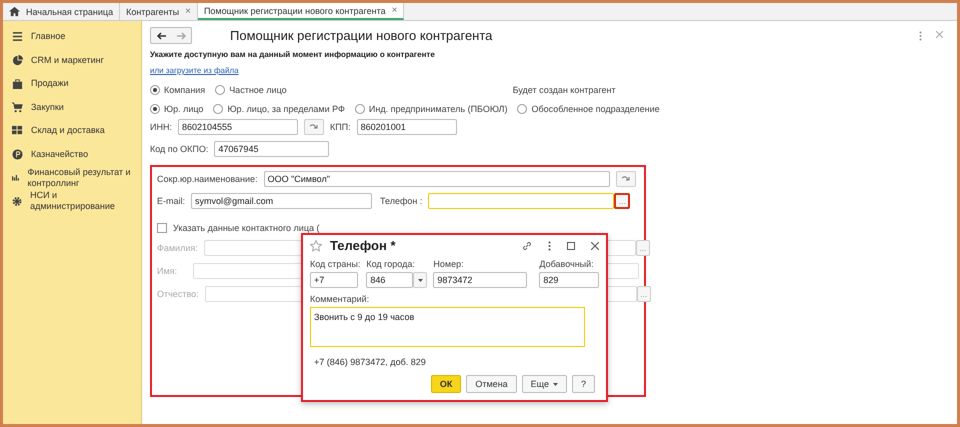 The height and width of the screenshot is (427, 960). I want to click on settings-icon, so click(17, 201).